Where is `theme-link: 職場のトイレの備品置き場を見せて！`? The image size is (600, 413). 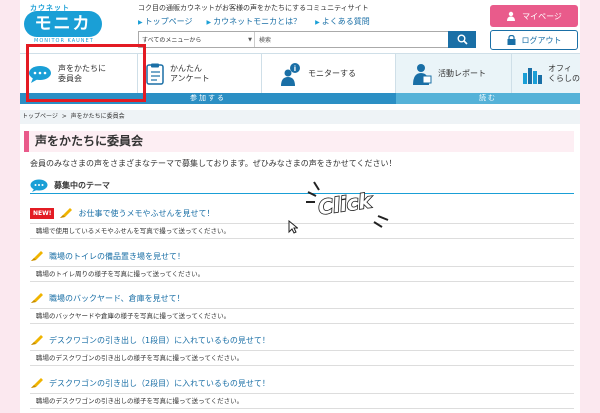 theme-link: 職場のトイレの備品置き場を見せて！ is located at coordinates (302, 256).